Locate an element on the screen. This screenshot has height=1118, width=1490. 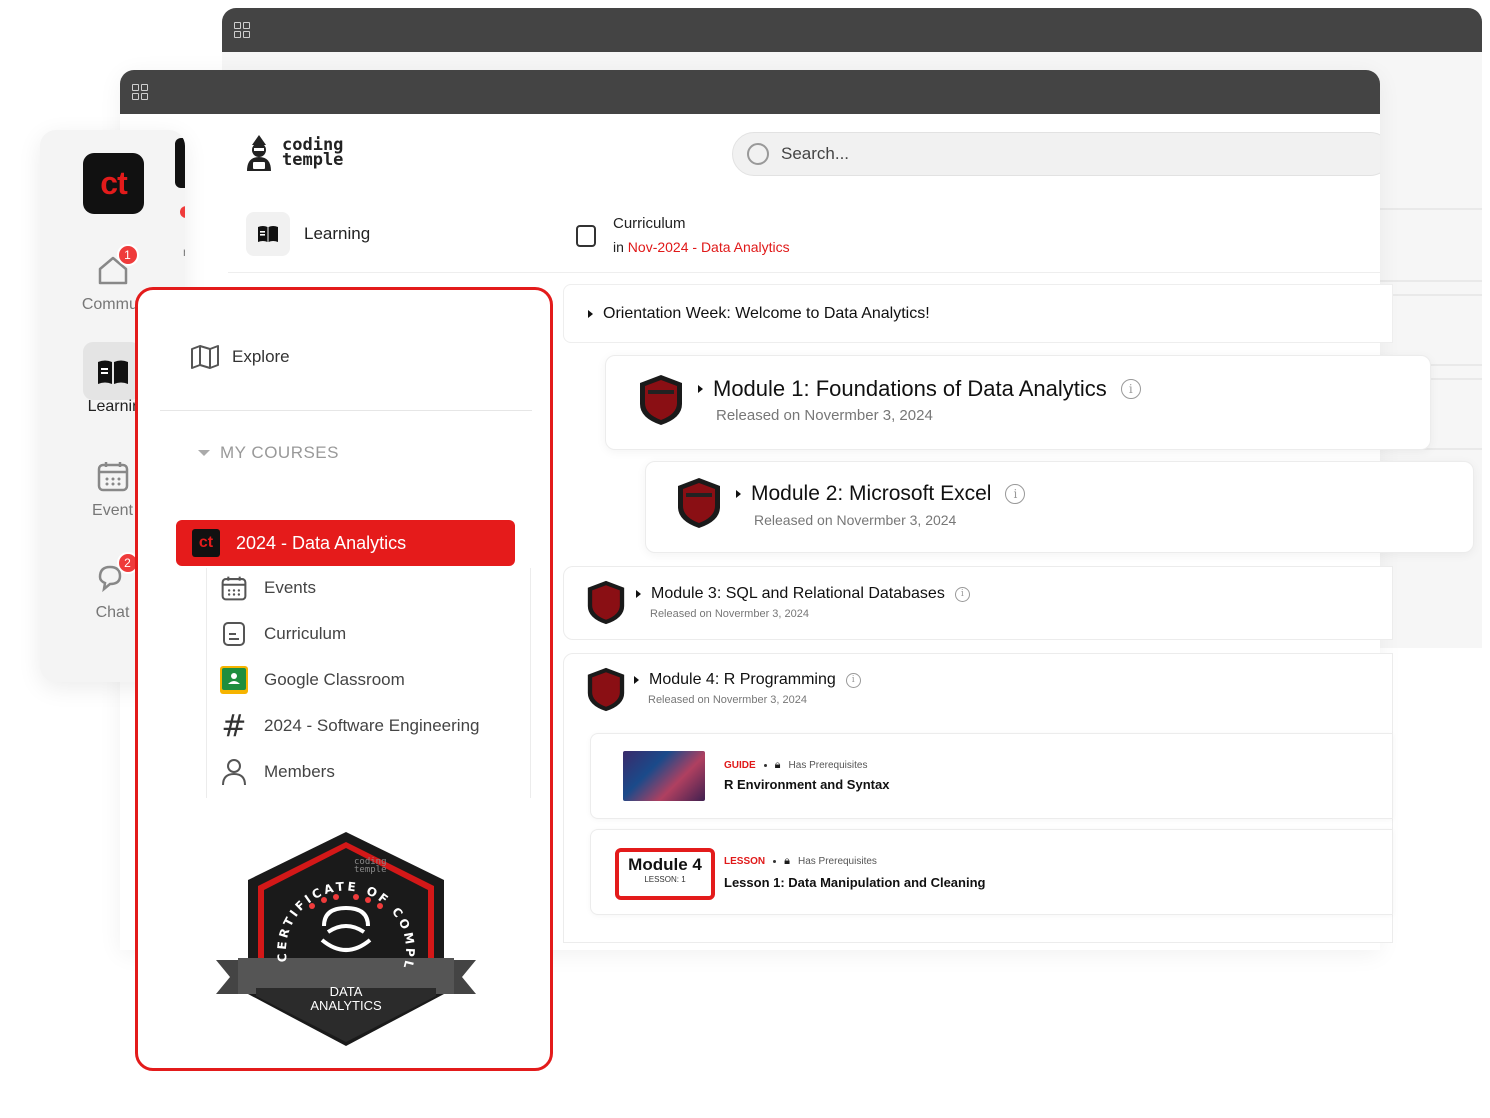
course-sub-item-events: Events is located at coordinates (268, 588).